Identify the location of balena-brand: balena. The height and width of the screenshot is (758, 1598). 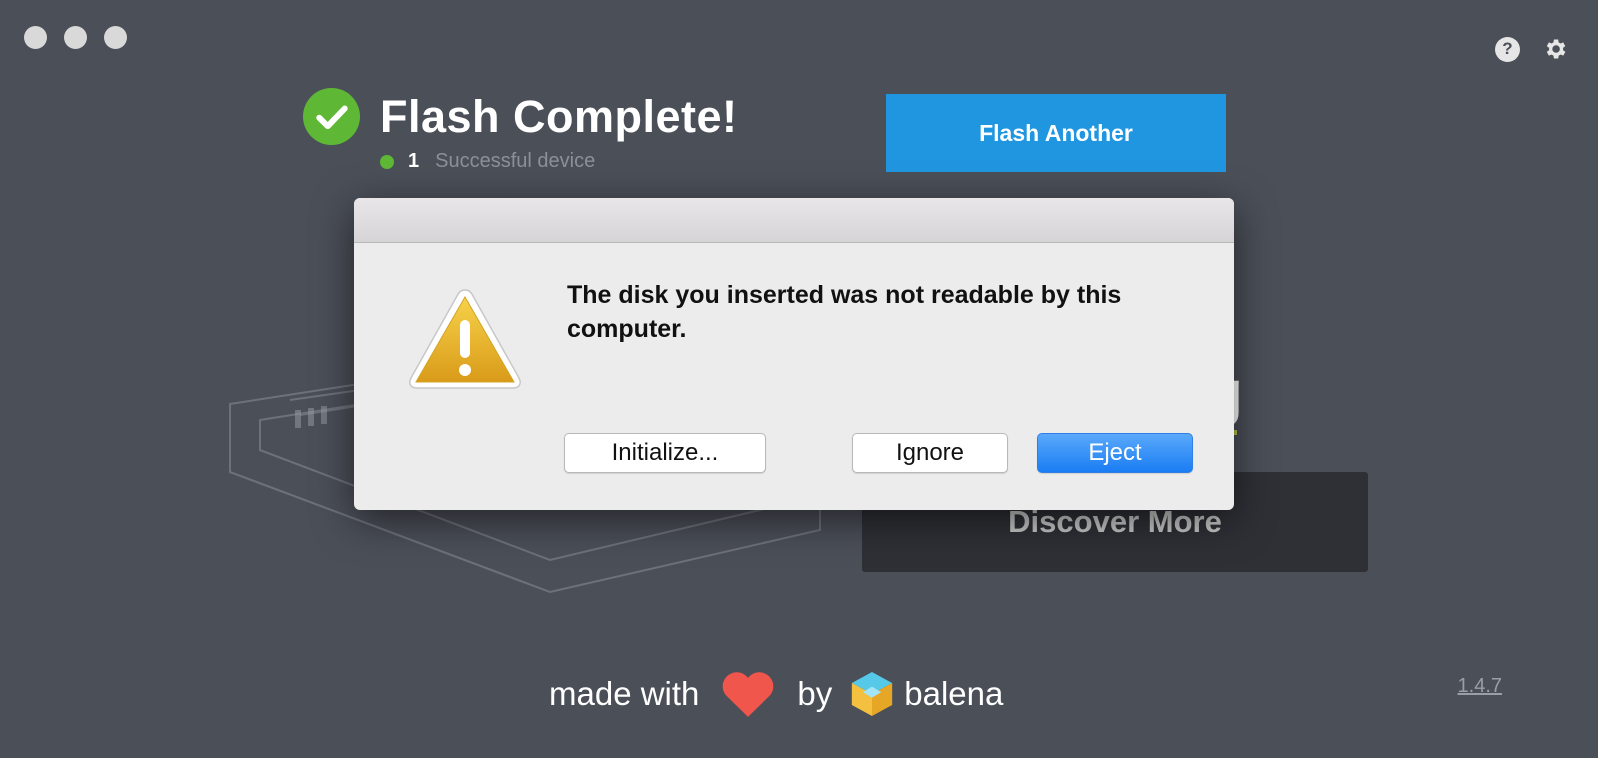
(953, 694).